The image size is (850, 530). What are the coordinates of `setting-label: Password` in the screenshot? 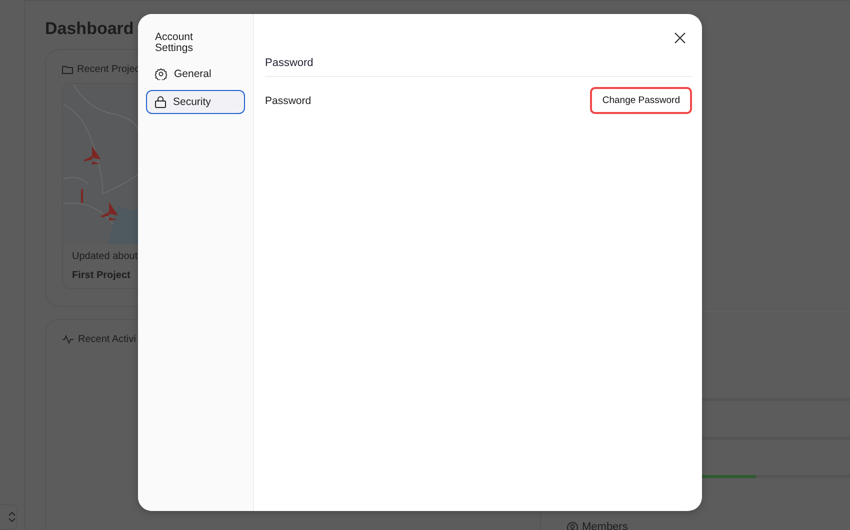 It's located at (288, 100).